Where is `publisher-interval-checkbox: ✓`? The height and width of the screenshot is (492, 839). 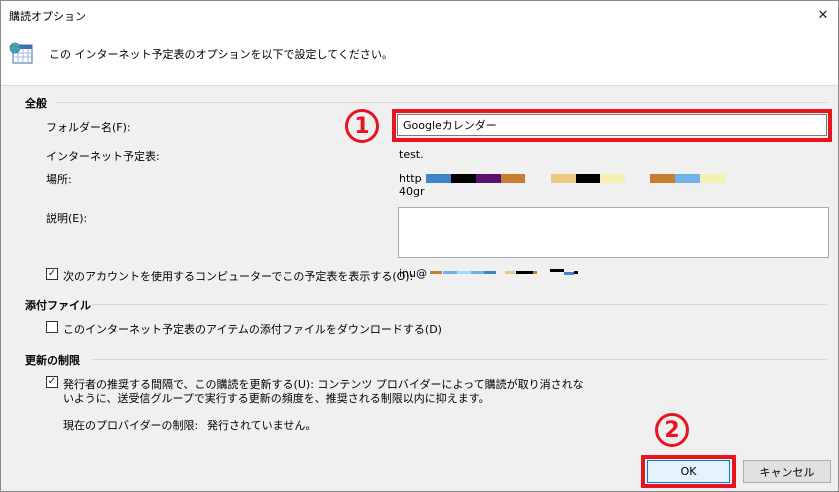 publisher-interval-checkbox: ✓ is located at coordinates (52, 382).